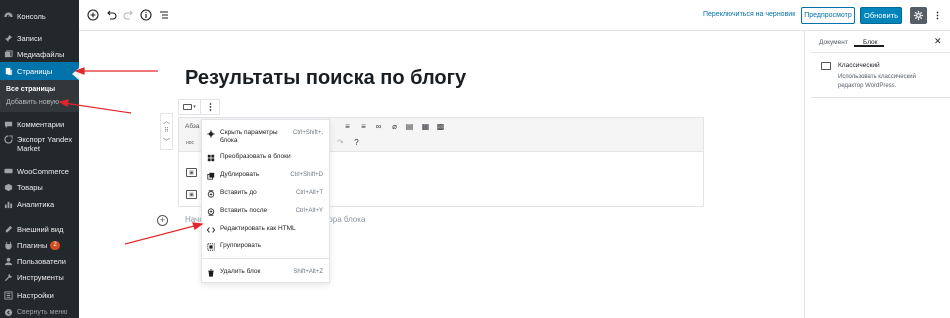  What do you see at coordinates (55, 245) in the screenshot?
I see `plugins-update-badge: 2` at bounding box center [55, 245].